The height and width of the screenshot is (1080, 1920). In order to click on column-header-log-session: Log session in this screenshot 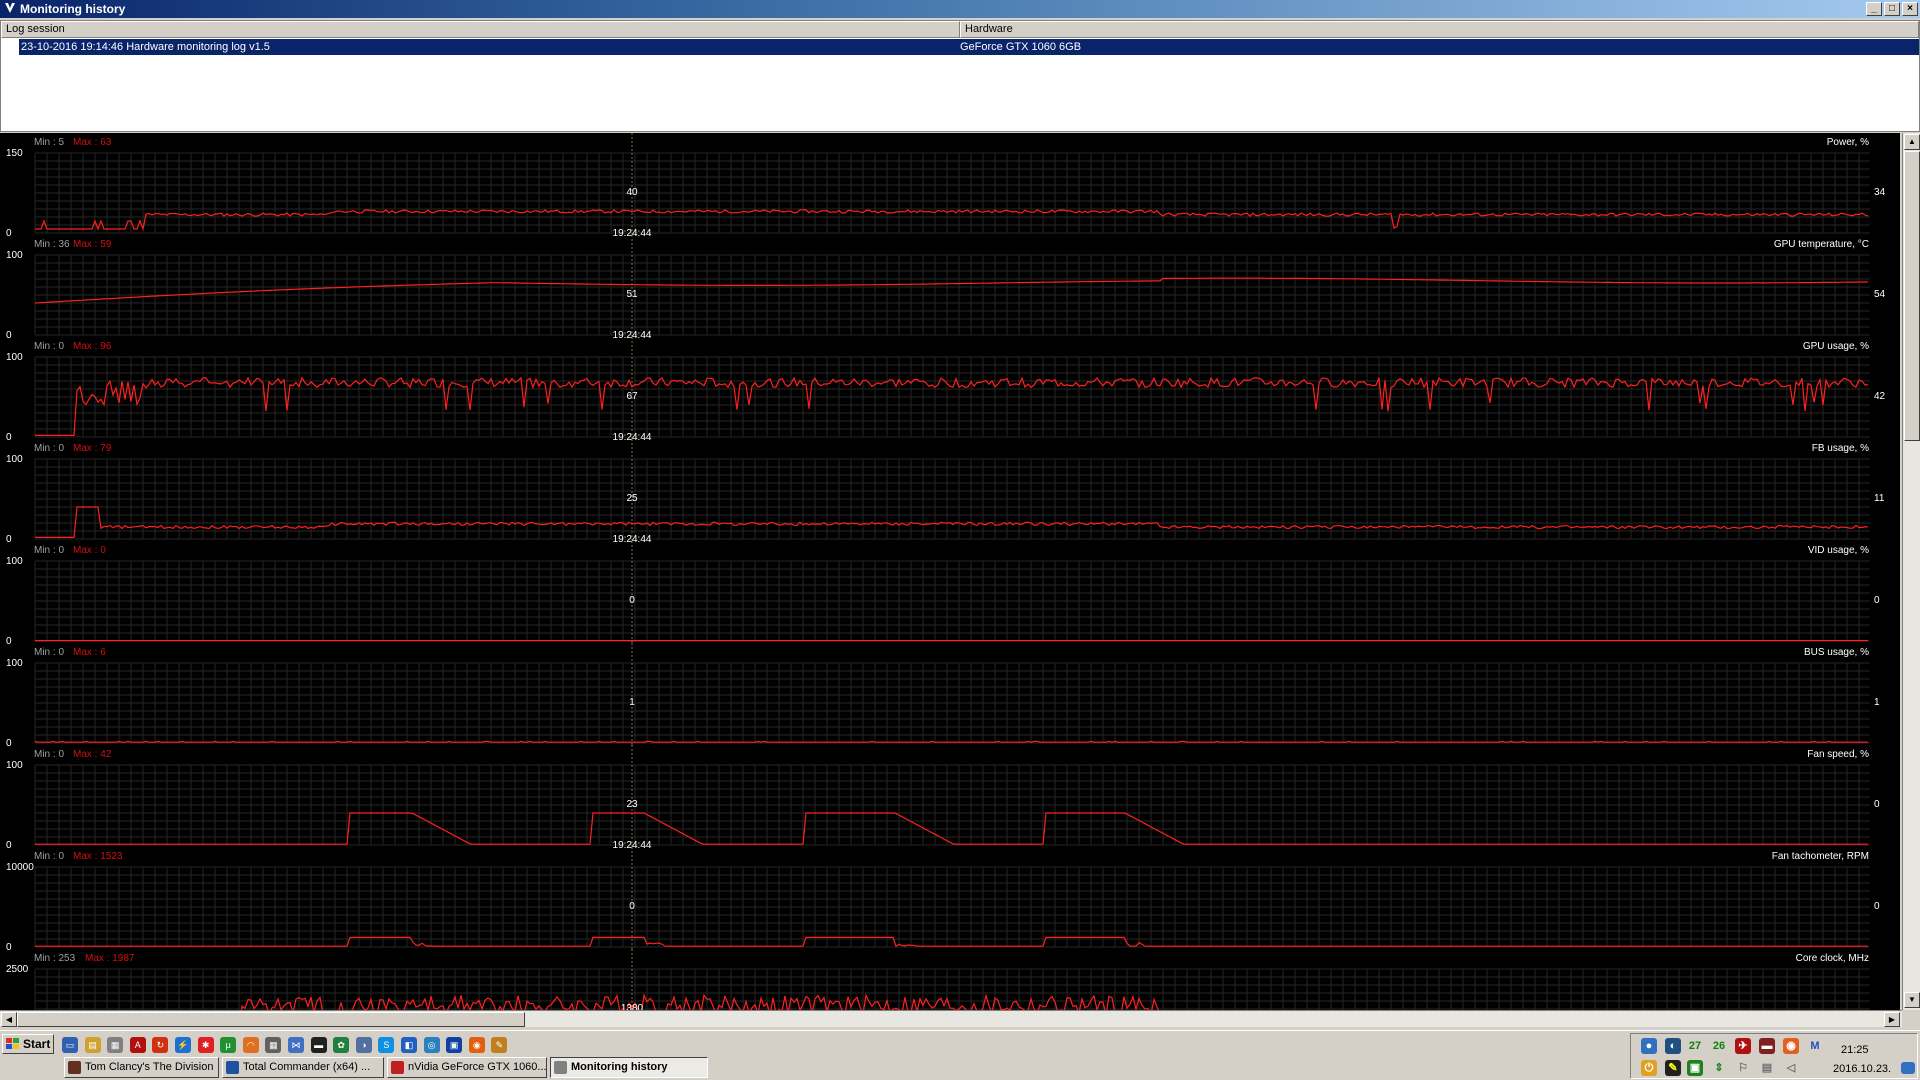, I will do `click(480, 29)`.